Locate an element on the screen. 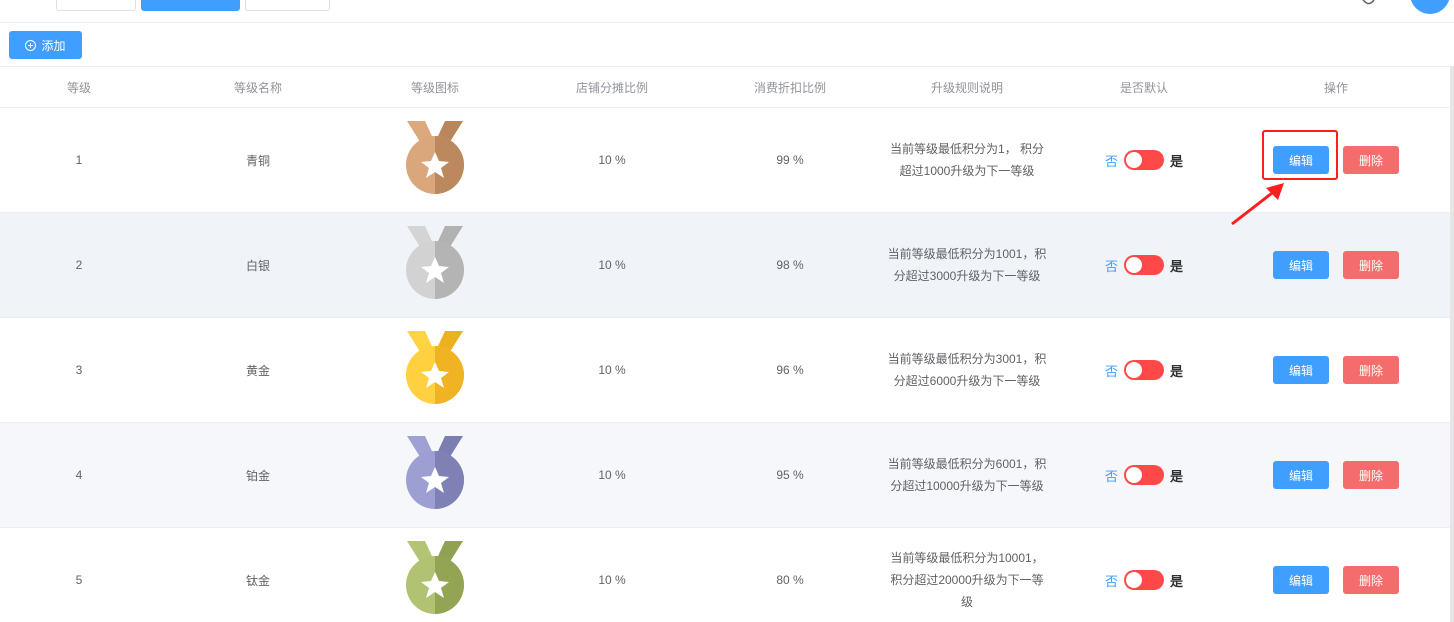 This screenshot has height=622, width=1454. plus-circle-icon is located at coordinates (31, 45).